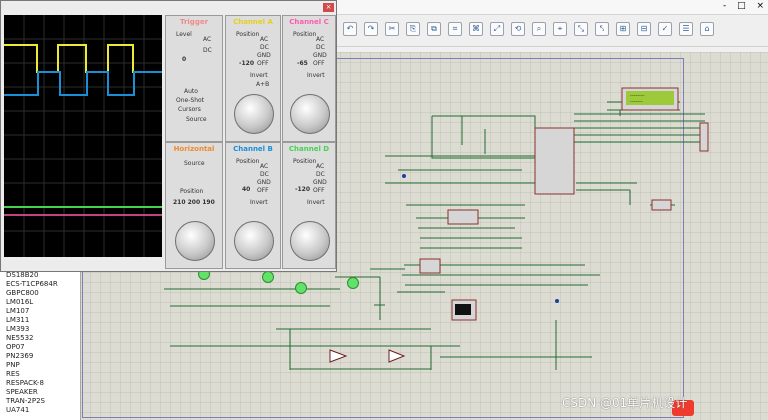 The height and width of the screenshot is (420, 768). I want to click on device-item: DS18B20, so click(22, 275).